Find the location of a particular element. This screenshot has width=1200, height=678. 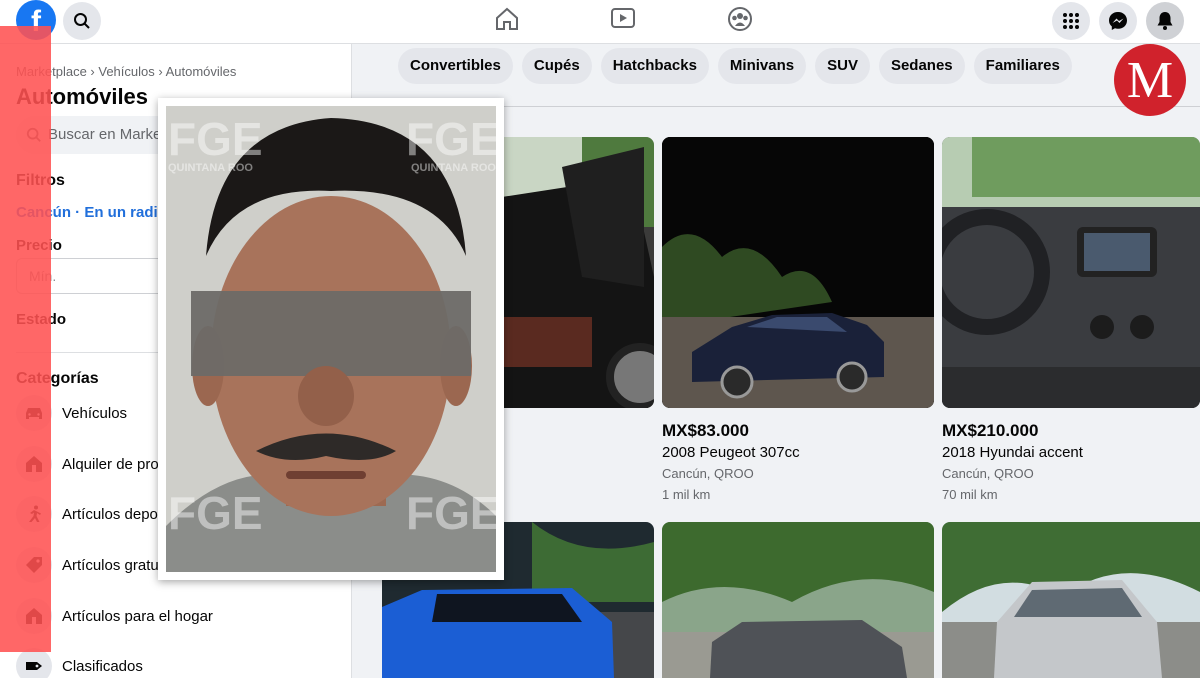

top-navigation-bar: f is located at coordinates (600, 22).